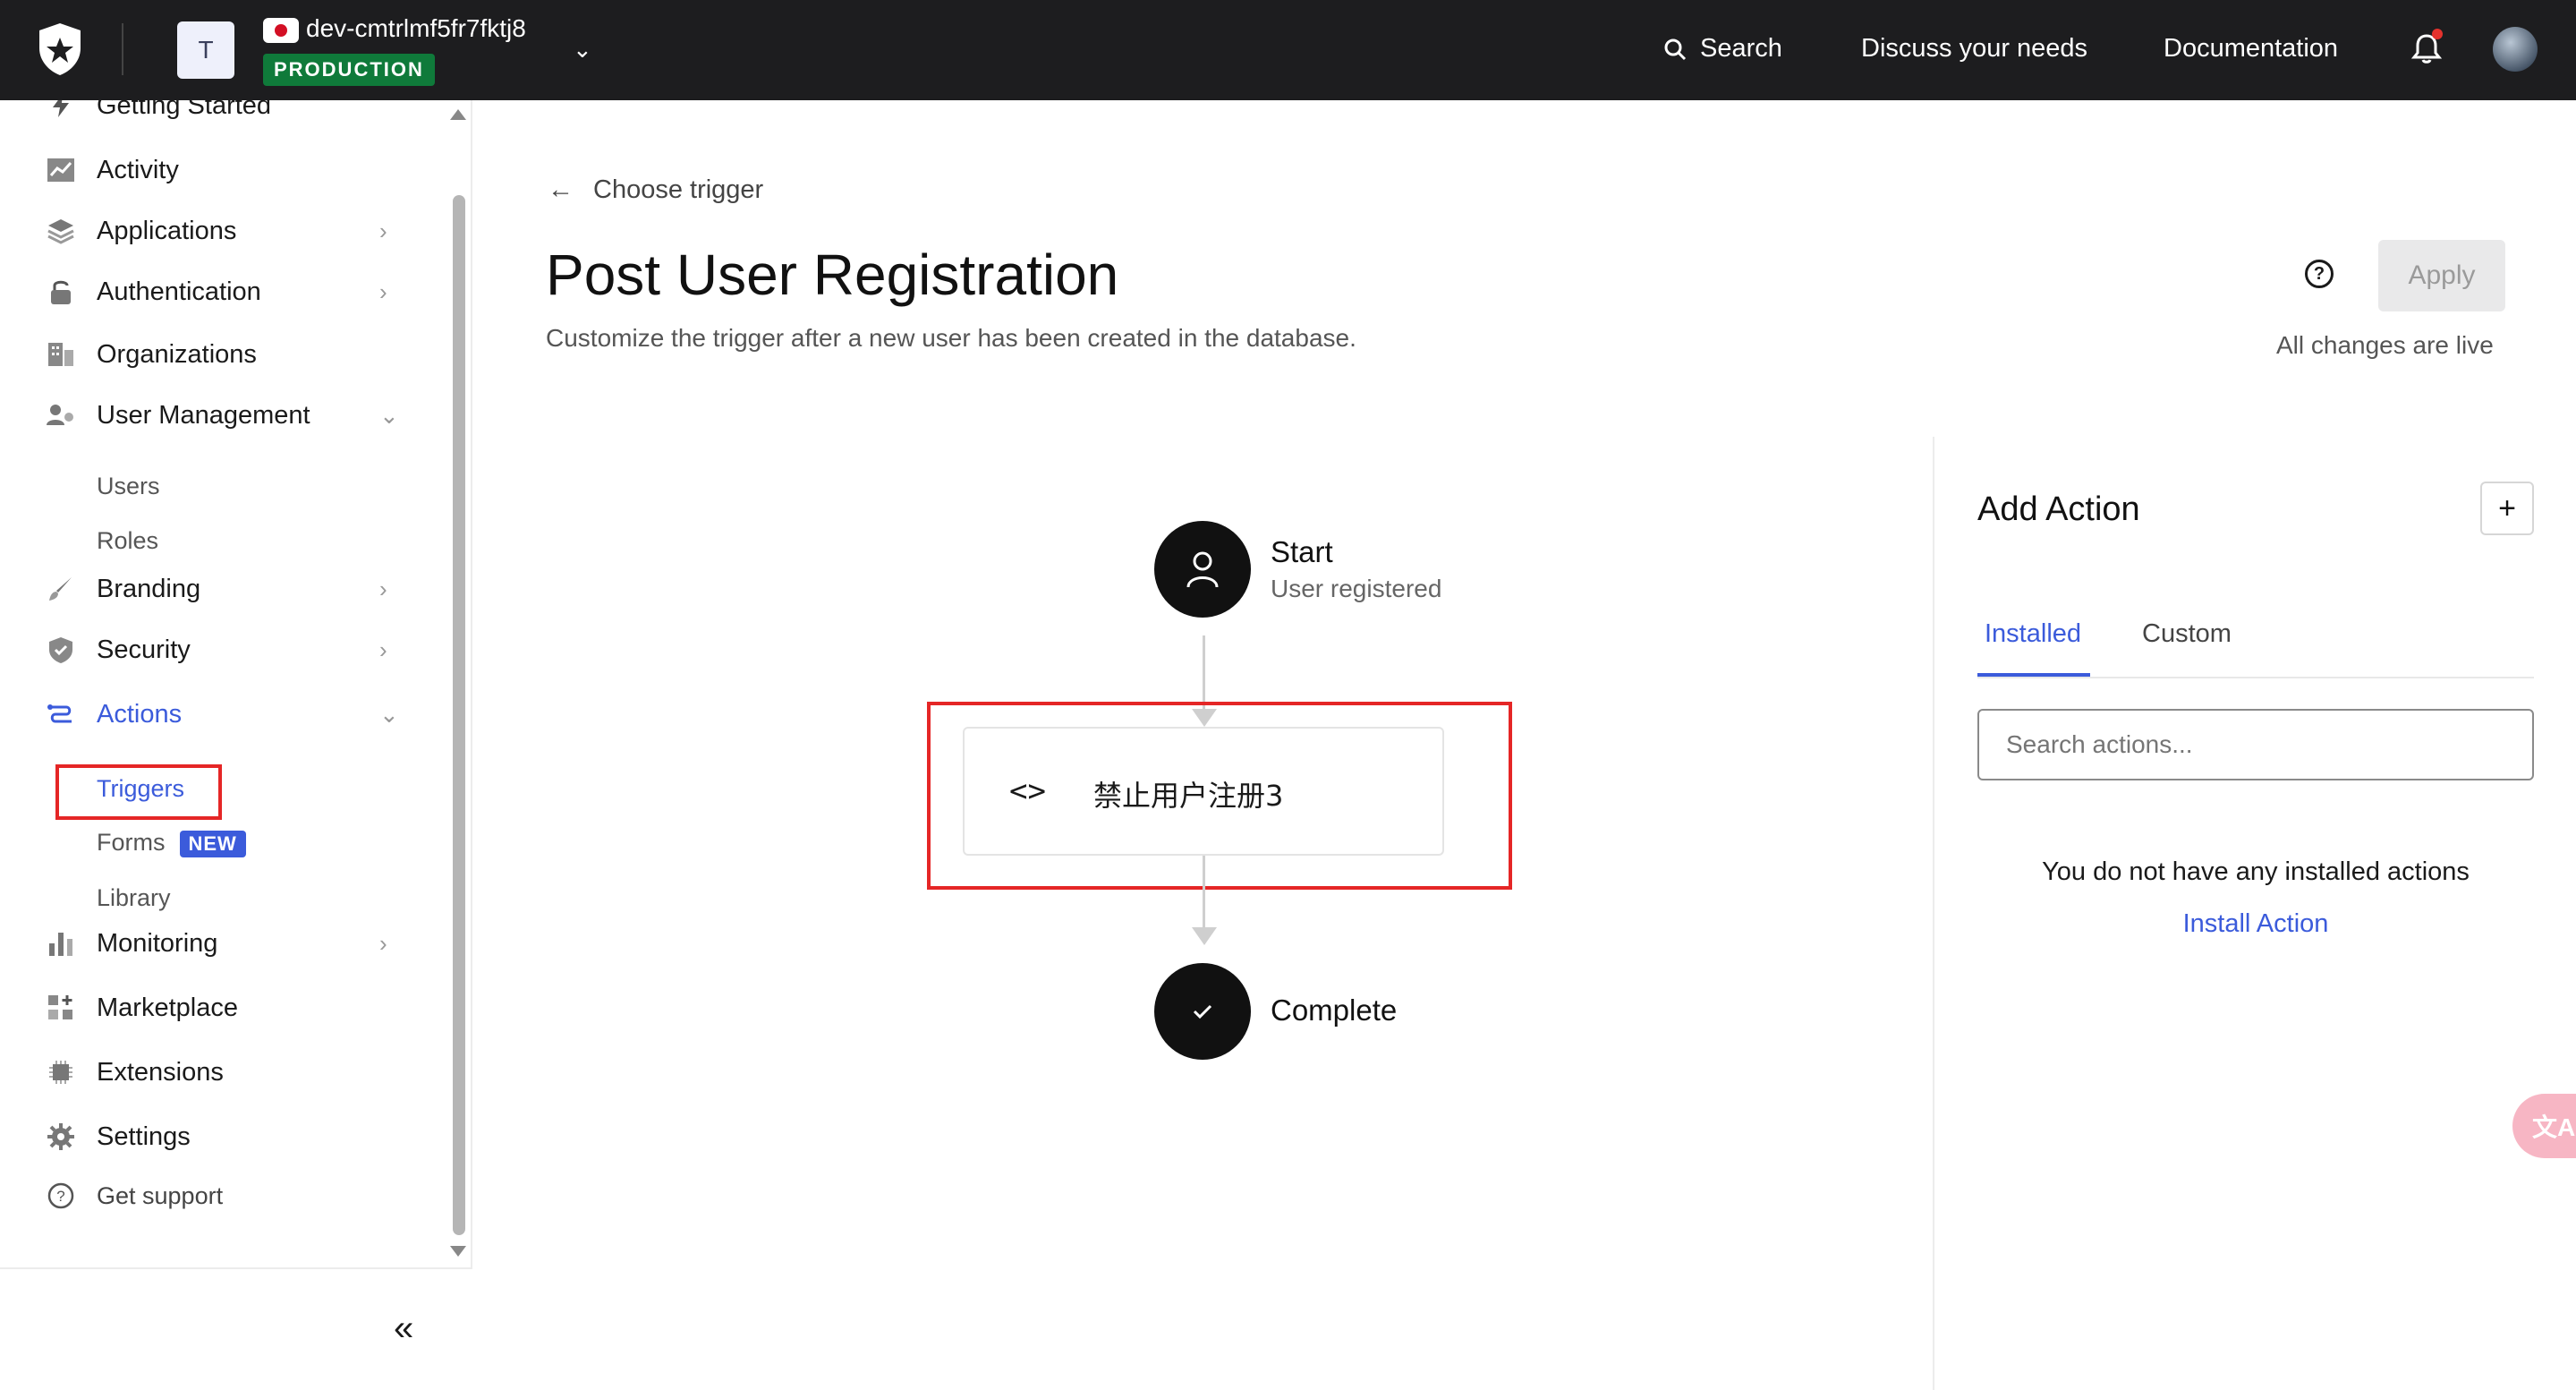  I want to click on tenant-avatar: T, so click(205, 50).